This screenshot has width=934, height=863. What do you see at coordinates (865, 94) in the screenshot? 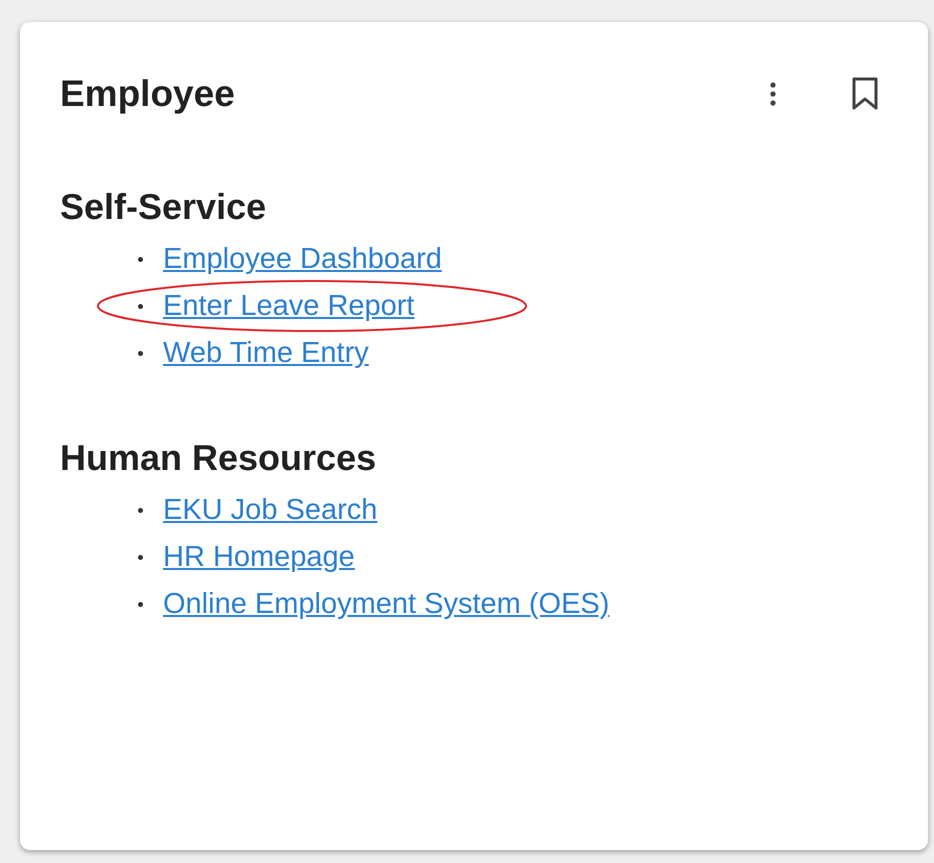
I see `bookmark-icon` at bounding box center [865, 94].